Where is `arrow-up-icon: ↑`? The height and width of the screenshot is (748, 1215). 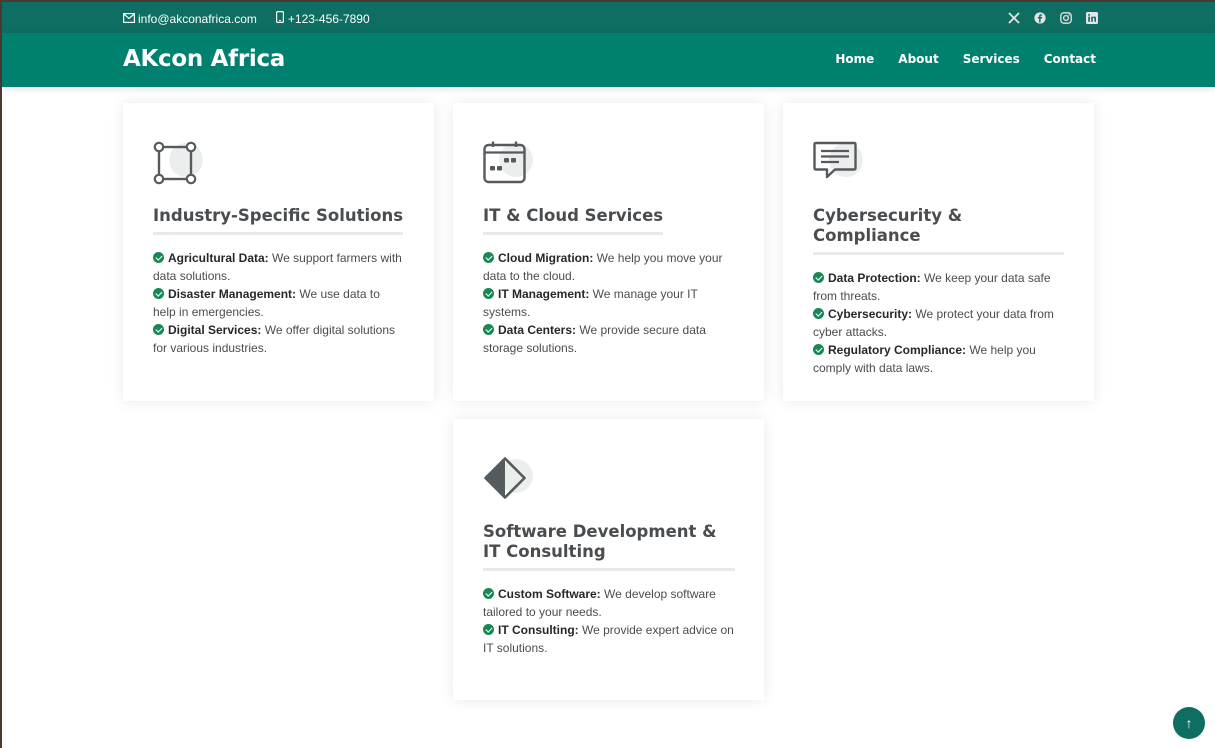 arrow-up-icon: ↑ is located at coordinates (1189, 723).